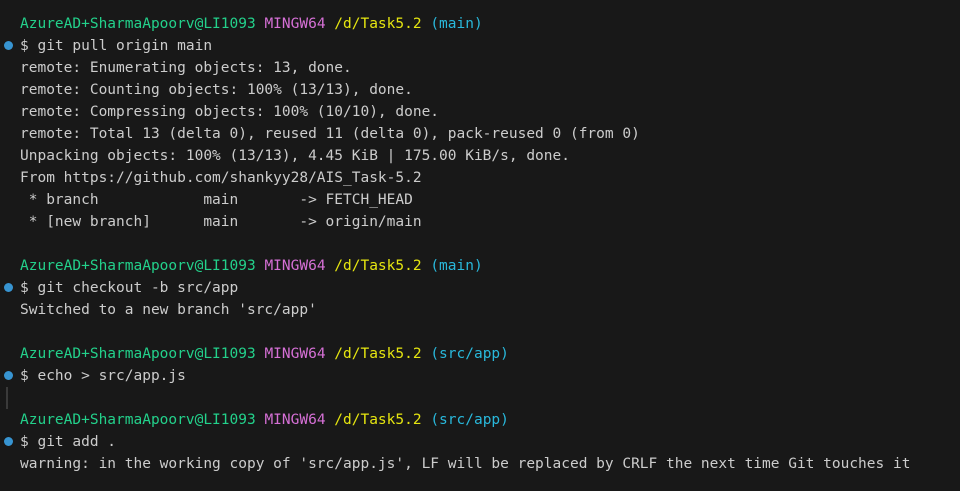 Image resolution: width=960 pixels, height=491 pixels. Describe the element at coordinates (68, 442) in the screenshot. I see `command-text: $ git add .` at that location.